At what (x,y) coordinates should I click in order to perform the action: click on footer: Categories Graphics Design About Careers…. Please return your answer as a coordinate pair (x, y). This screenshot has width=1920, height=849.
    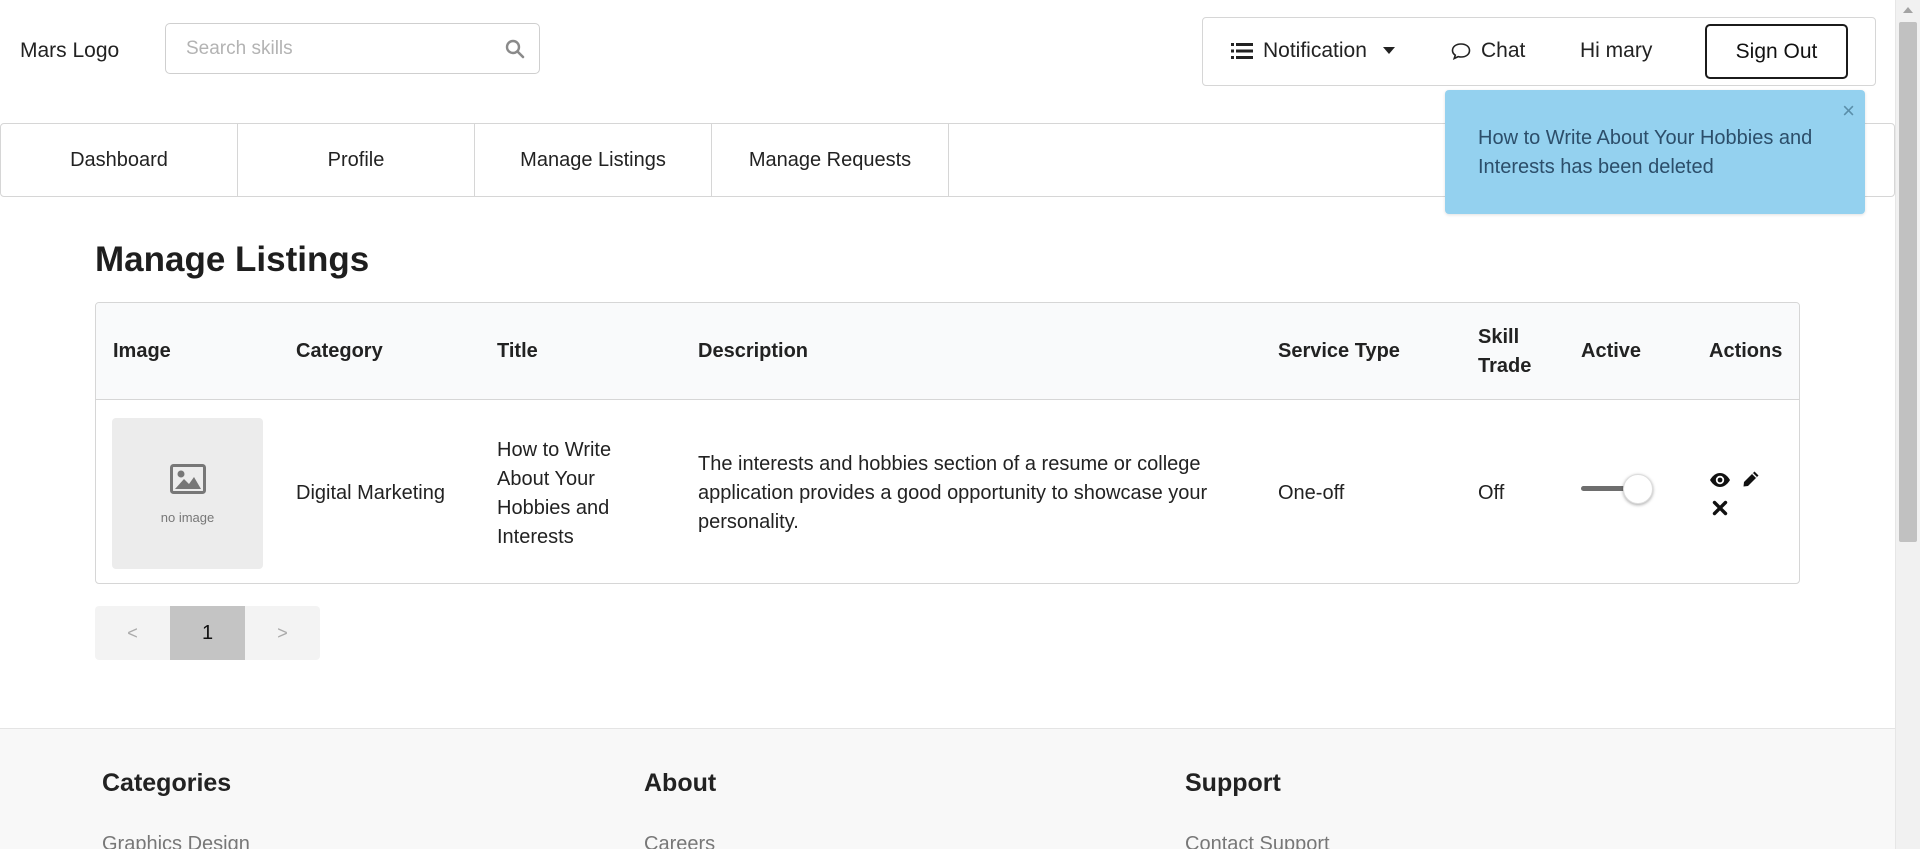
    Looking at the image, I should click on (947, 788).